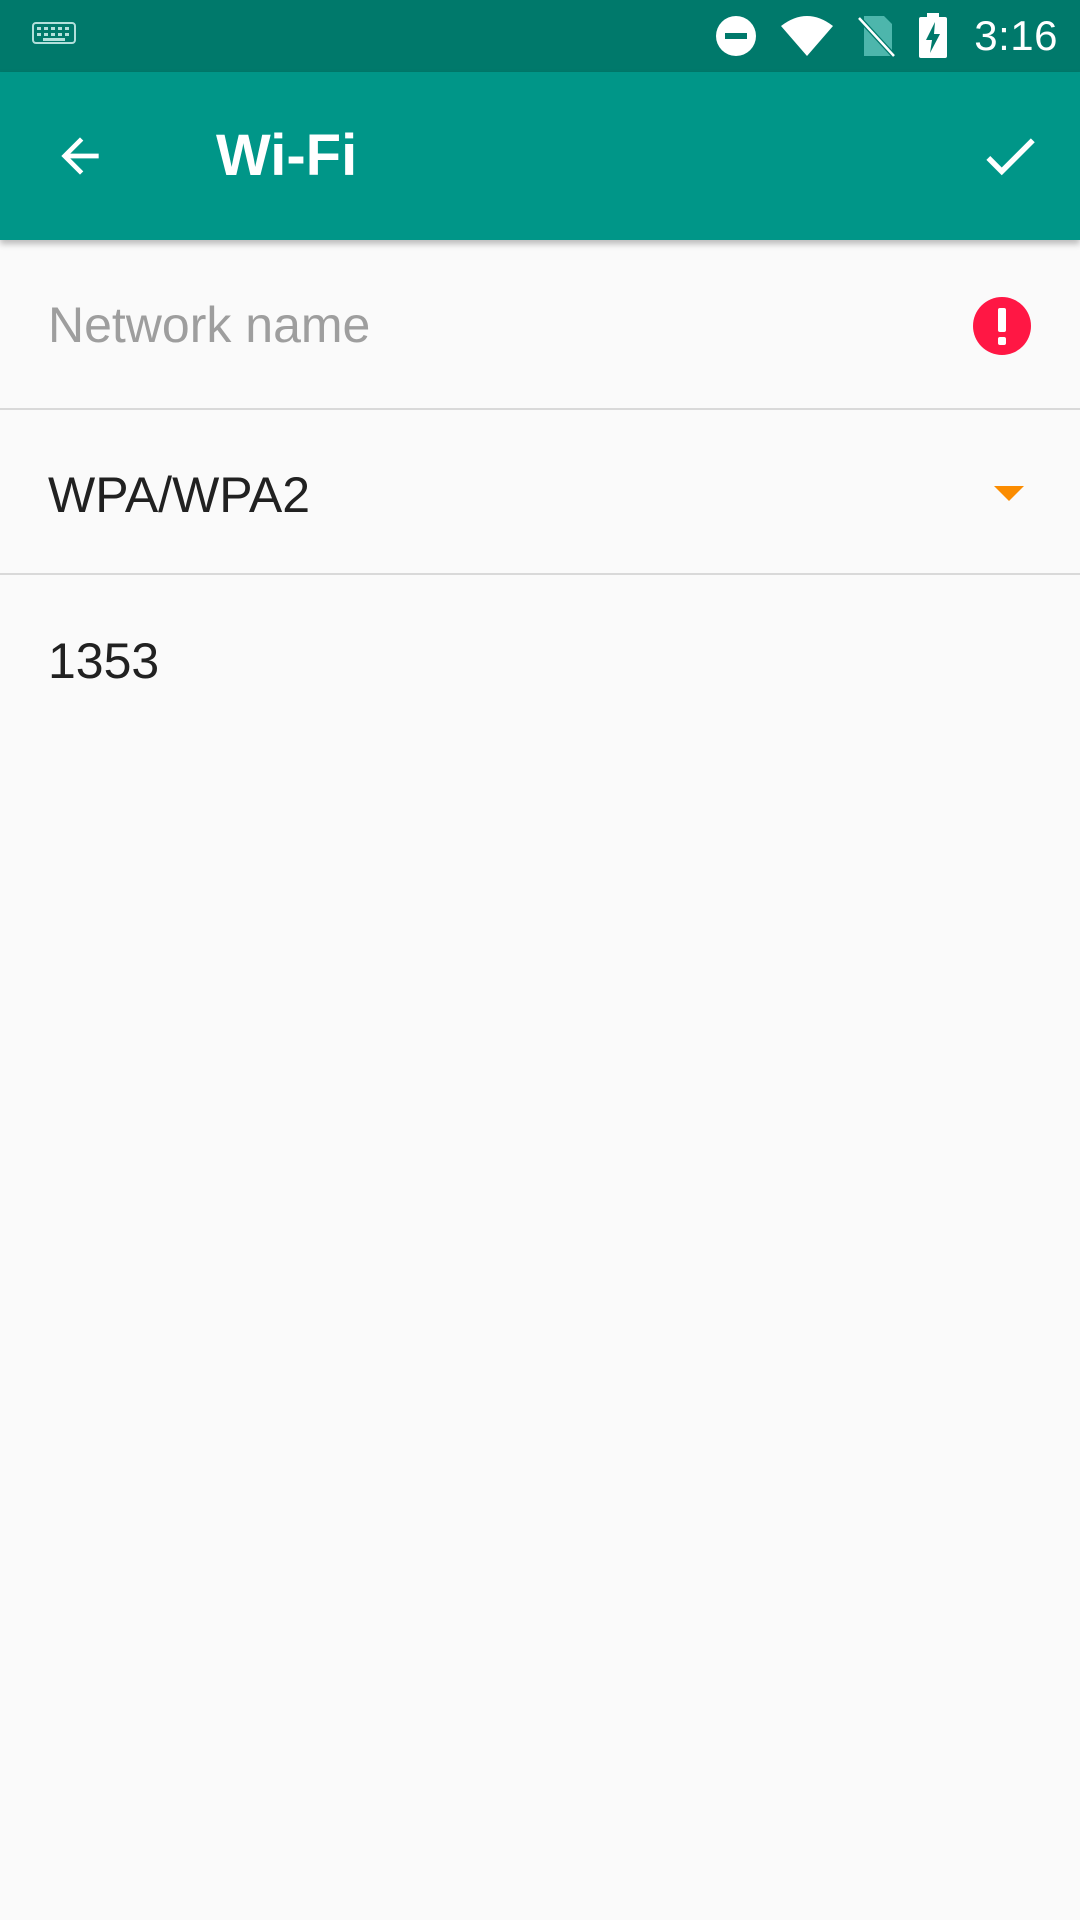  Describe the element at coordinates (933, 35) in the screenshot. I see `battery-charging-icon` at that location.